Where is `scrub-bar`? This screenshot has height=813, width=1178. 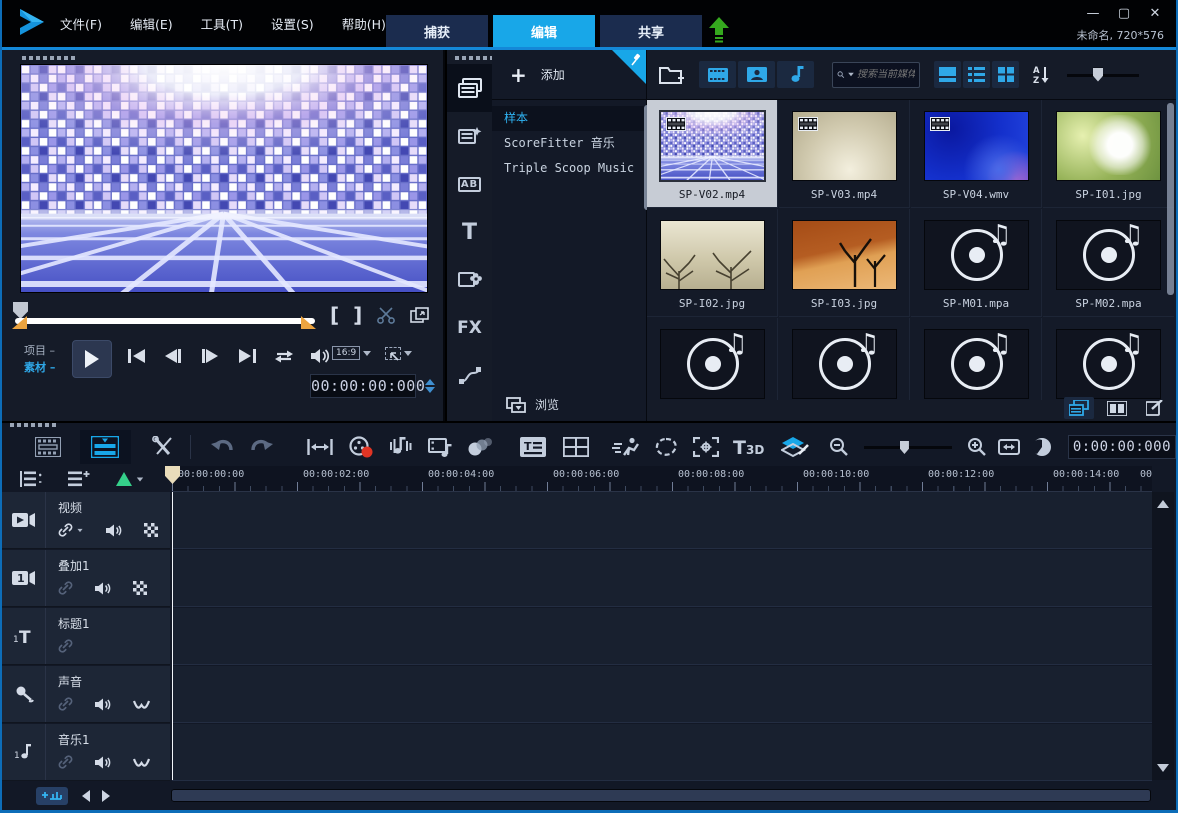
scrub-bar is located at coordinates (165, 321).